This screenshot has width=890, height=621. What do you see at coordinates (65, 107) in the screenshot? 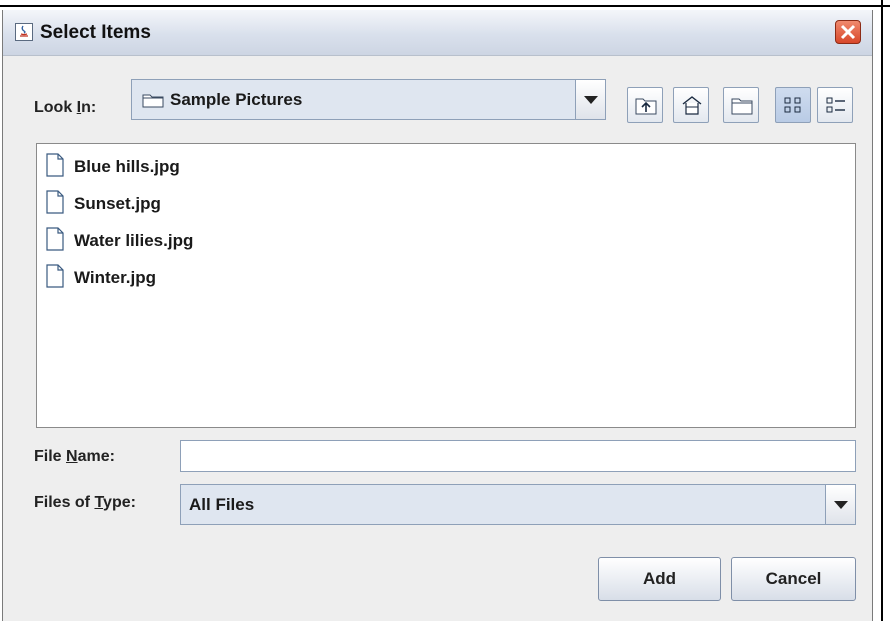
I see `look-in-label: Look In:` at bounding box center [65, 107].